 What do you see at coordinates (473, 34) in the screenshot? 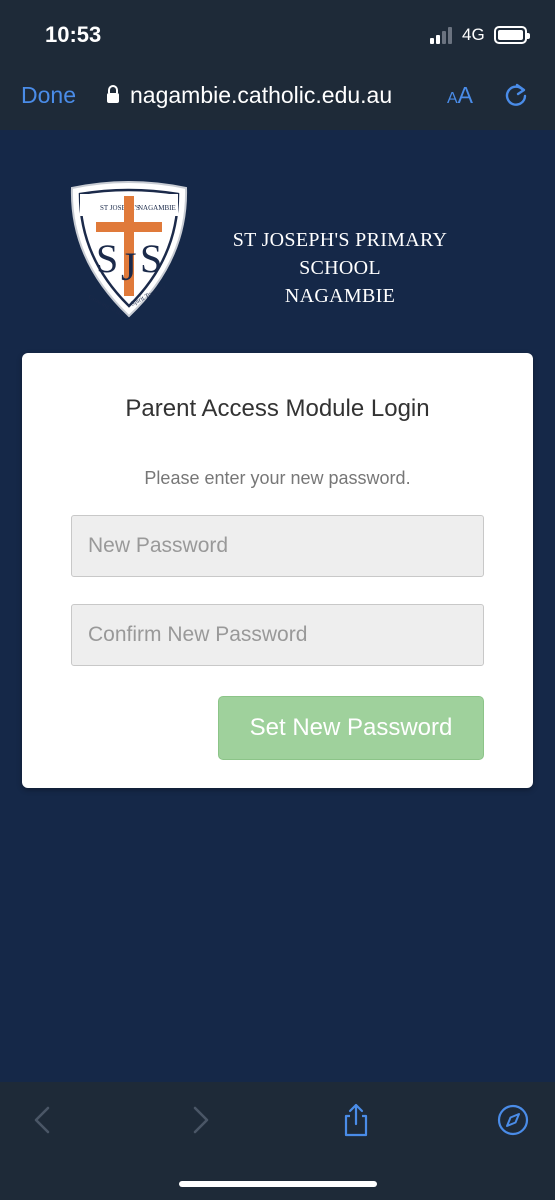
I see `network-type: 4G` at bounding box center [473, 34].